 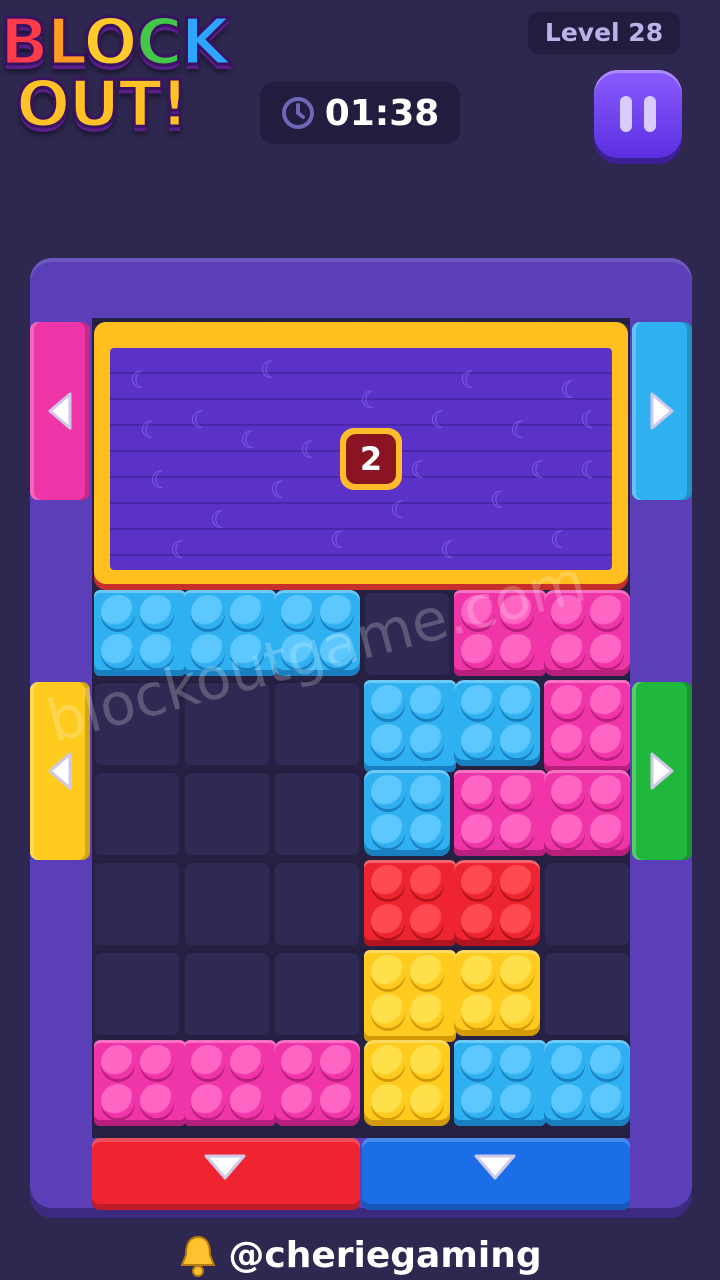 What do you see at coordinates (638, 114) in the screenshot?
I see `pause-button` at bounding box center [638, 114].